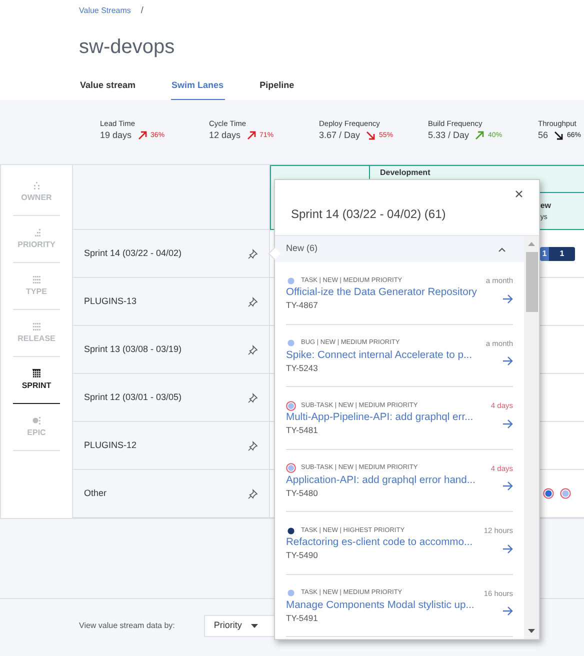  Describe the element at coordinates (399, 249) in the screenshot. I see `section-header: New (6)` at that location.